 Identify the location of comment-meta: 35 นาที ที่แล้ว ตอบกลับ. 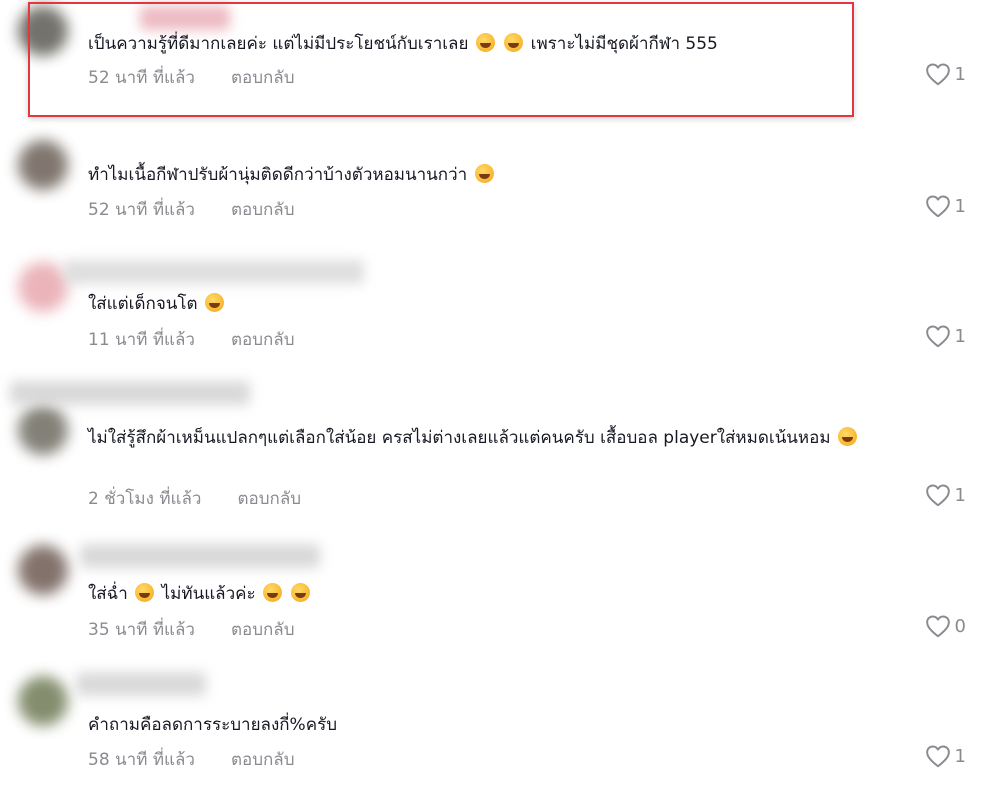
(191, 629).